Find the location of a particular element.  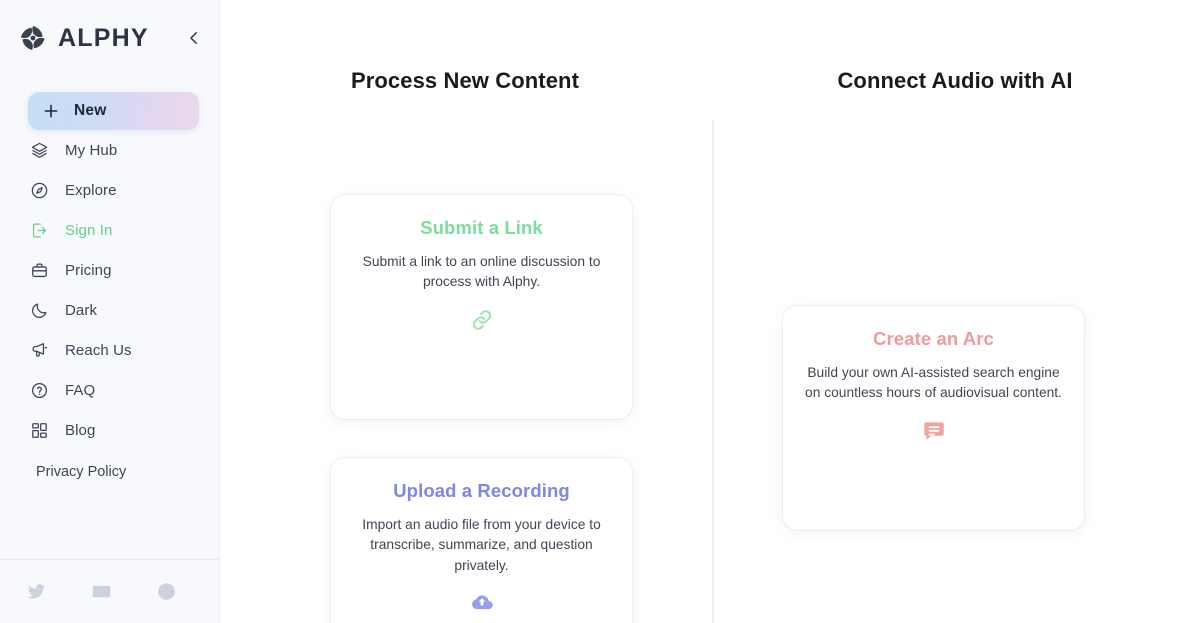

compass-icon is located at coordinates (39, 190).